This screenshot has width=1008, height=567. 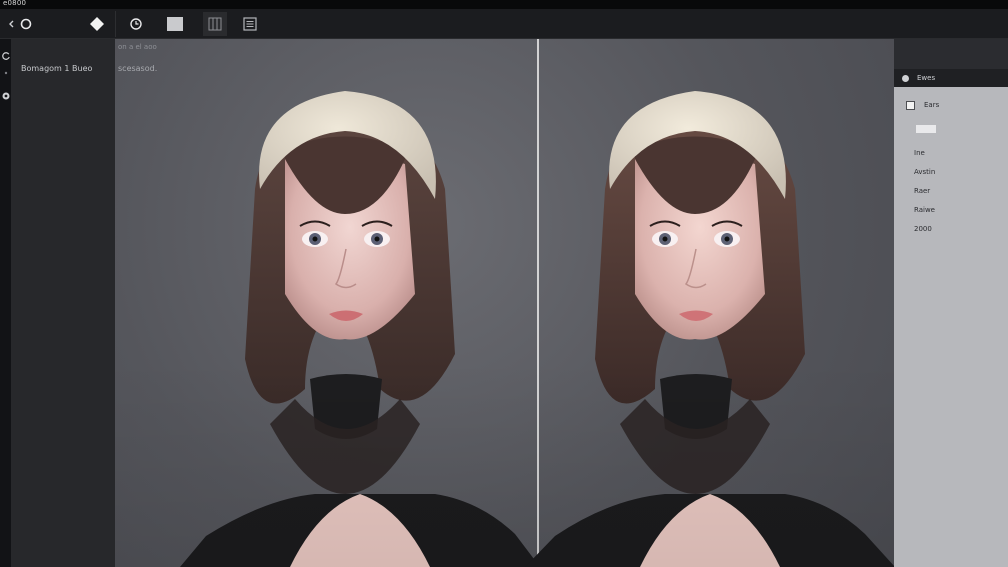 What do you see at coordinates (6, 73) in the screenshot?
I see `dot-icon` at bounding box center [6, 73].